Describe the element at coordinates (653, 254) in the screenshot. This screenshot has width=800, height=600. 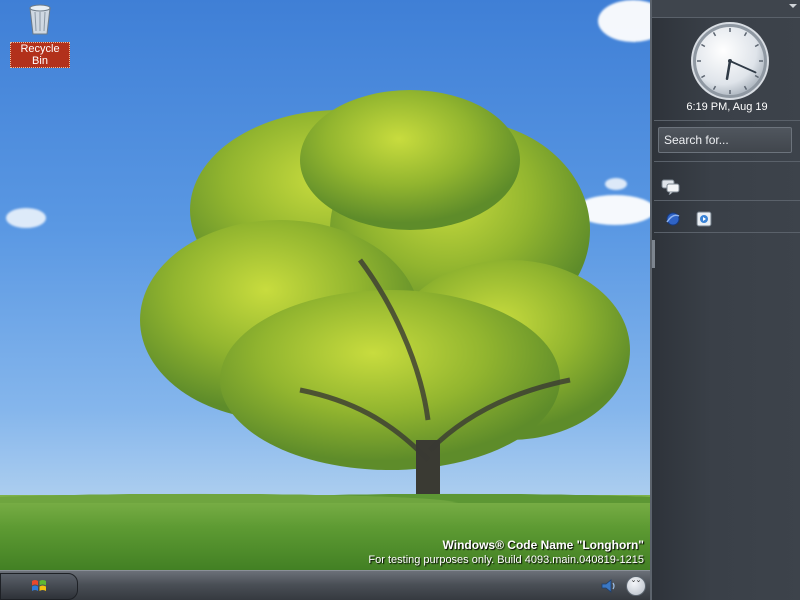
I see `sidebar-scroll-handle` at that location.